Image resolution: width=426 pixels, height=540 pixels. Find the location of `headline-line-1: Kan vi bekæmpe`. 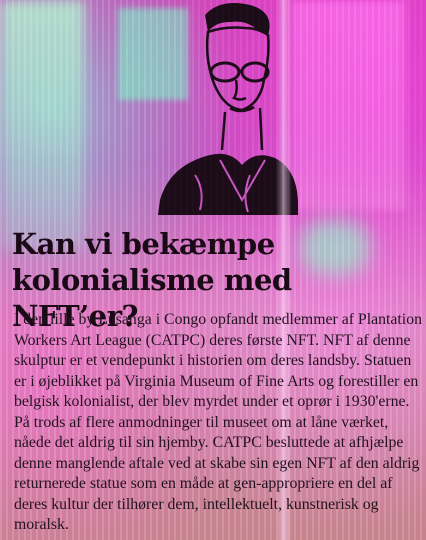

headline-line-1: Kan vi bekæmpe is located at coordinates (143, 244).